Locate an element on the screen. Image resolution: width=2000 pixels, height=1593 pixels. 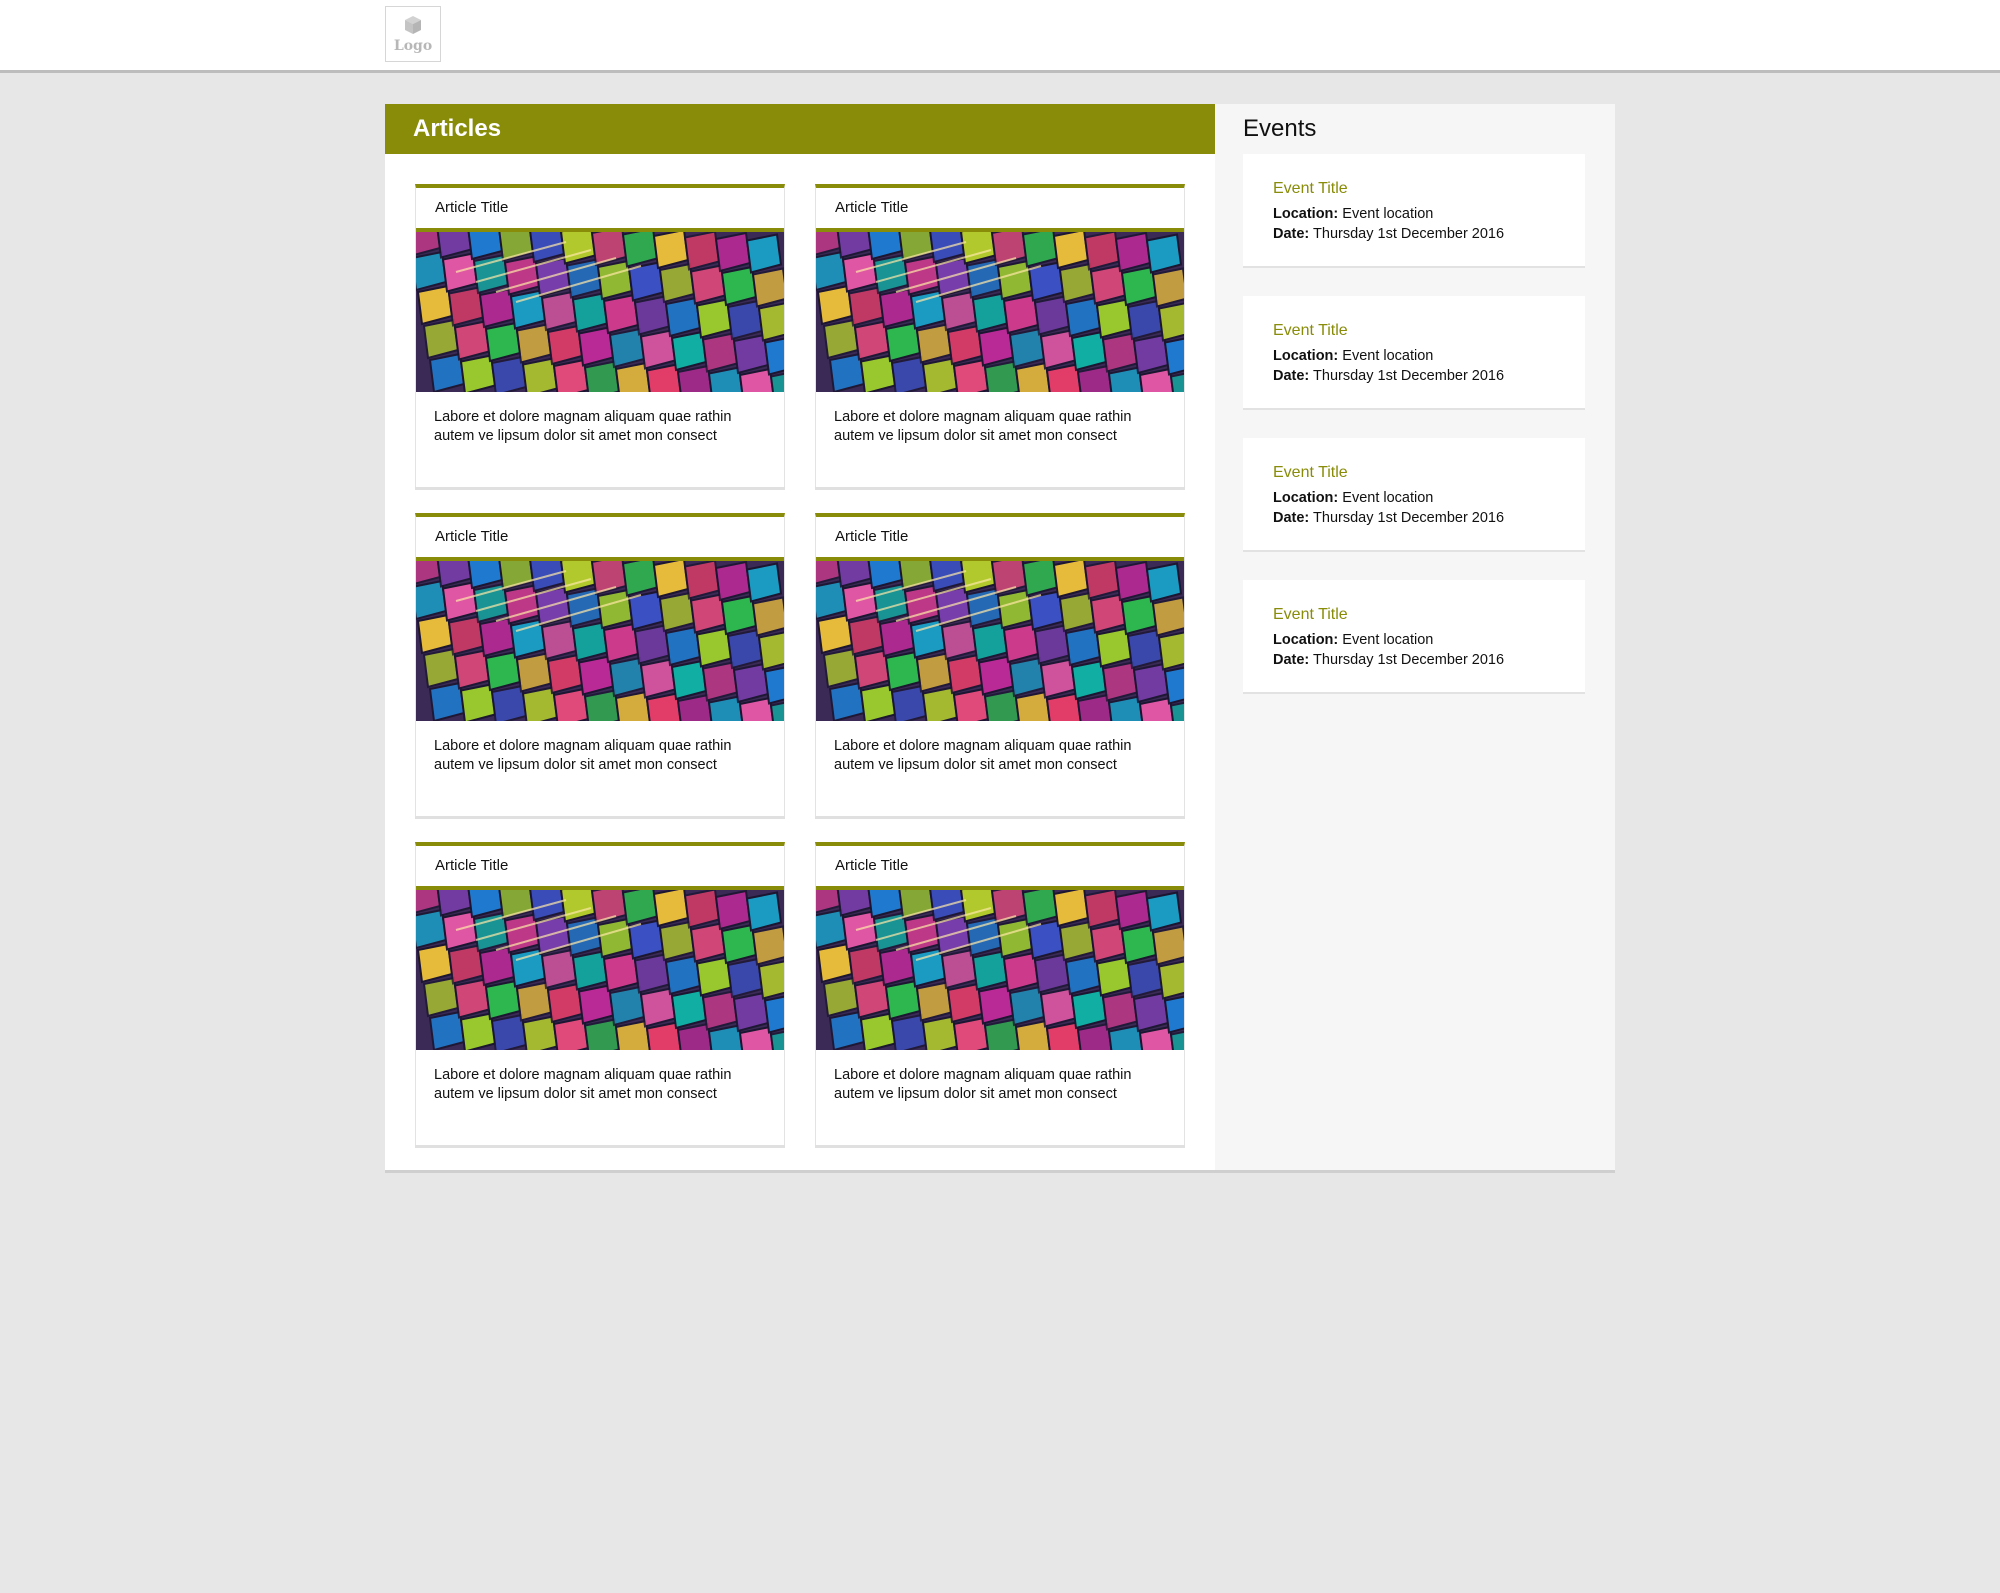
top-bar: Logo is located at coordinates (1000, 36).